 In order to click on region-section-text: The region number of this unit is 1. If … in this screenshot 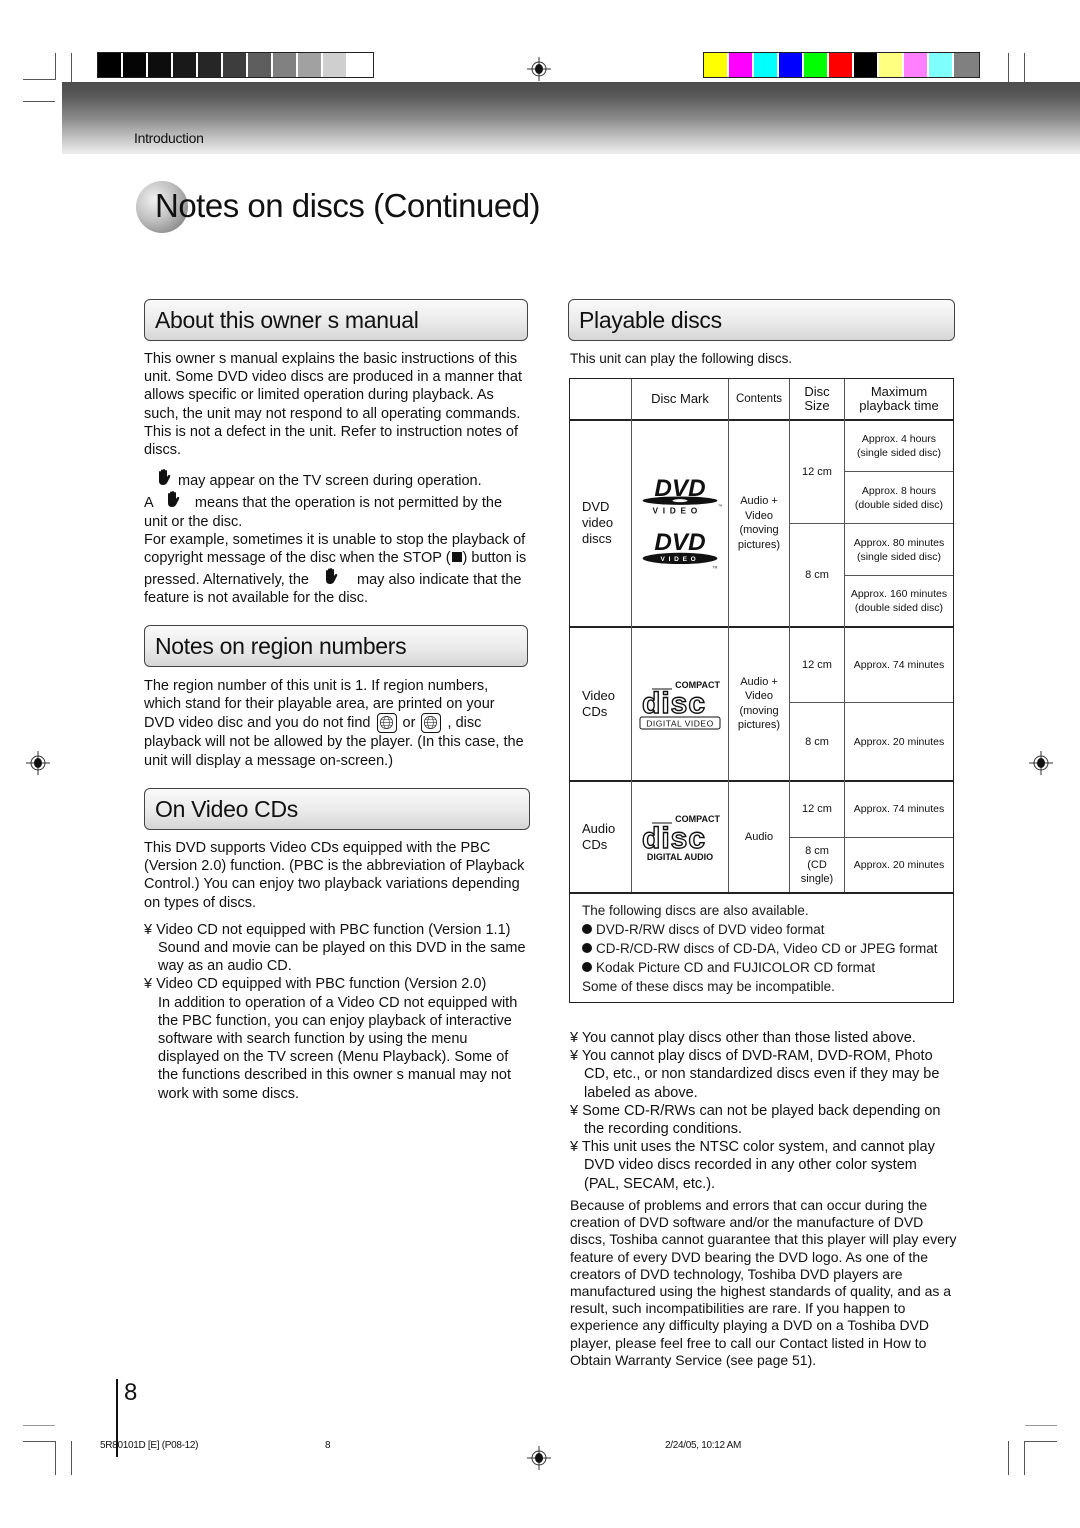, I will do `click(336, 723)`.